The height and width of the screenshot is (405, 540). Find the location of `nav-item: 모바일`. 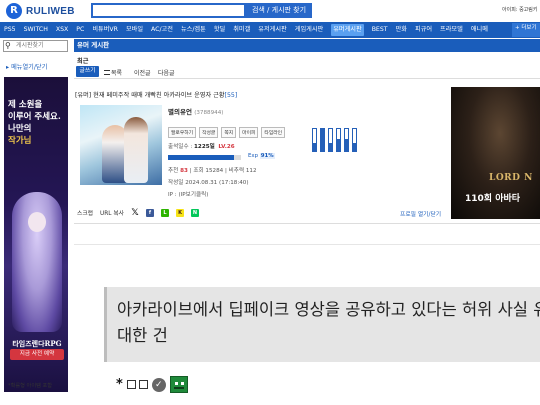

nav-item: 모바일 is located at coordinates (134, 30).